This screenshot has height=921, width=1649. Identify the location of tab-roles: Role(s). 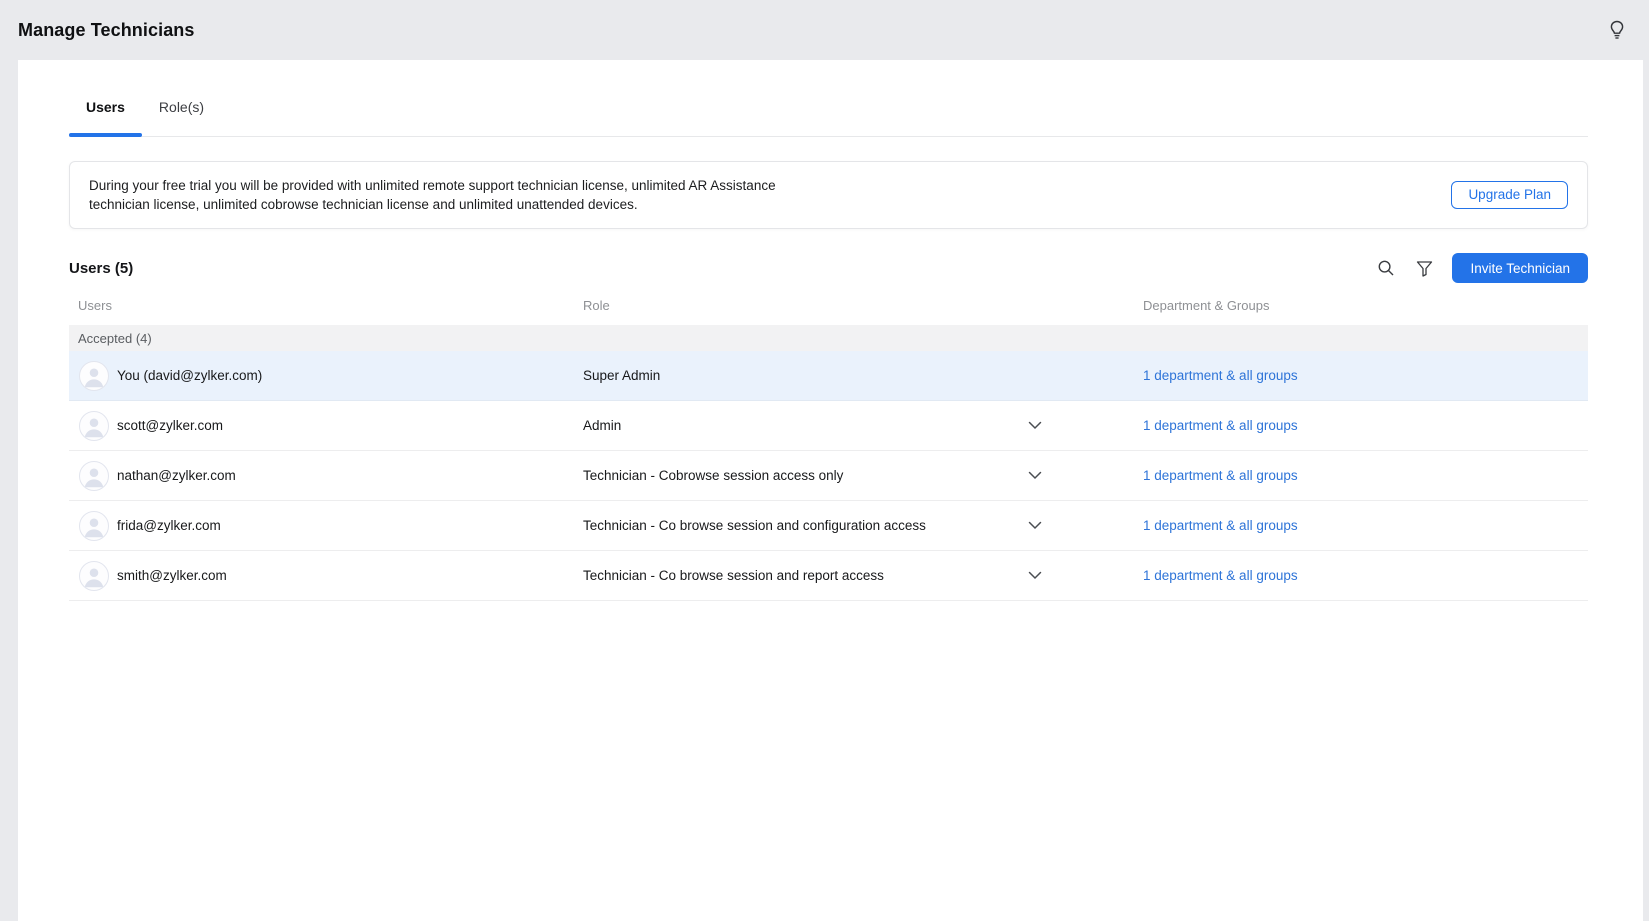
(181, 107).